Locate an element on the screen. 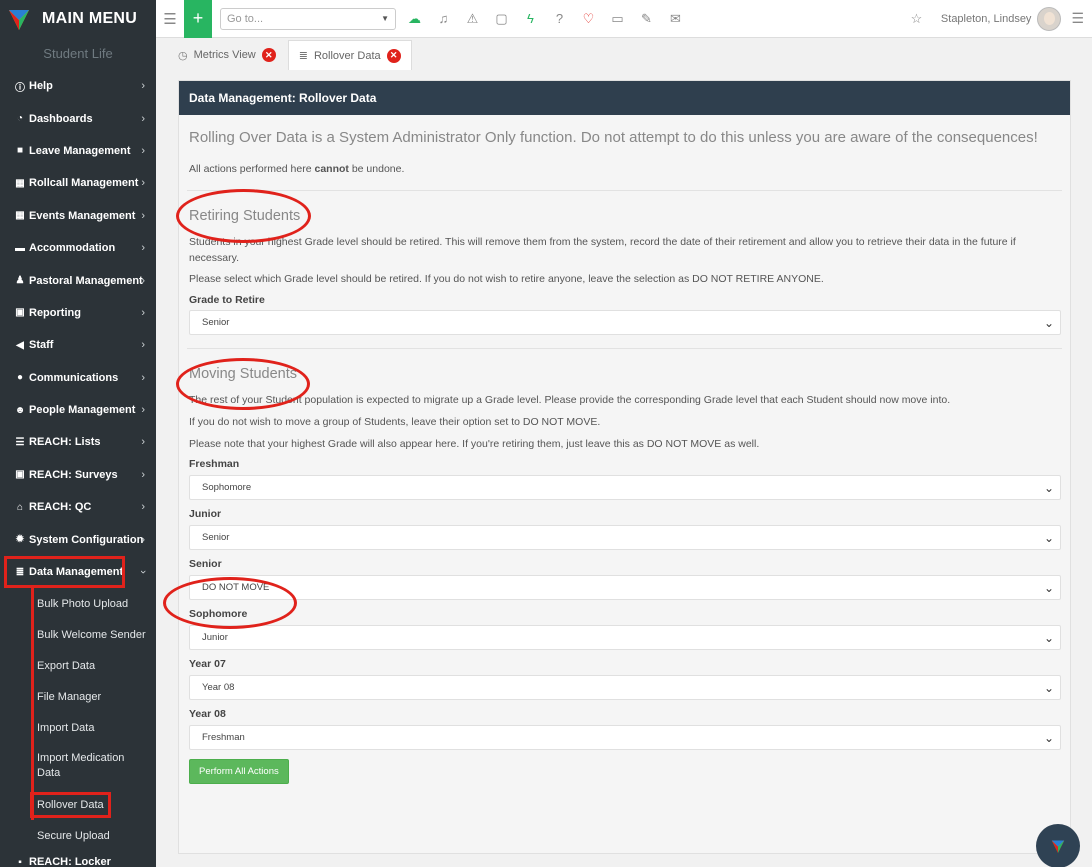 This screenshot has width=1092, height=867. apps-menu-icon: ☰ is located at coordinates (1077, 18).